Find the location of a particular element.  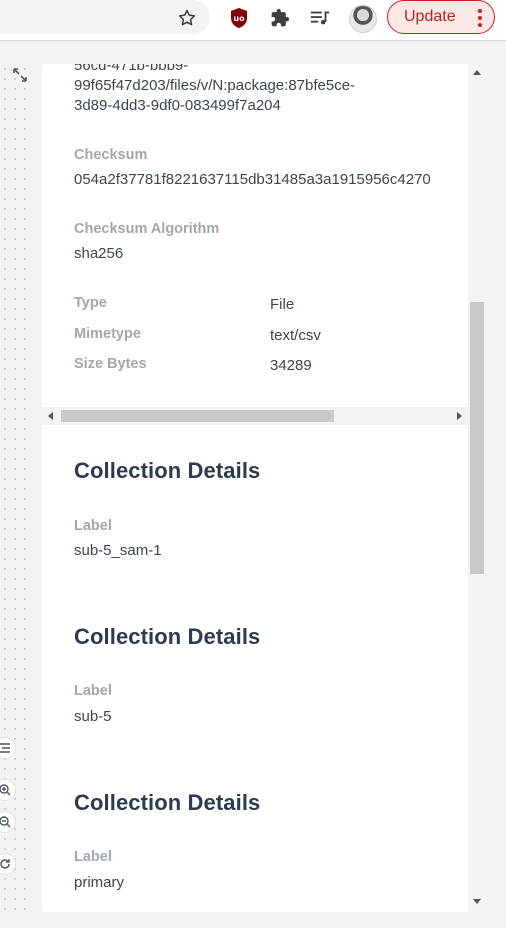

file-path-line-1: 56cd-471b-bbb9- is located at coordinates (131, 69).